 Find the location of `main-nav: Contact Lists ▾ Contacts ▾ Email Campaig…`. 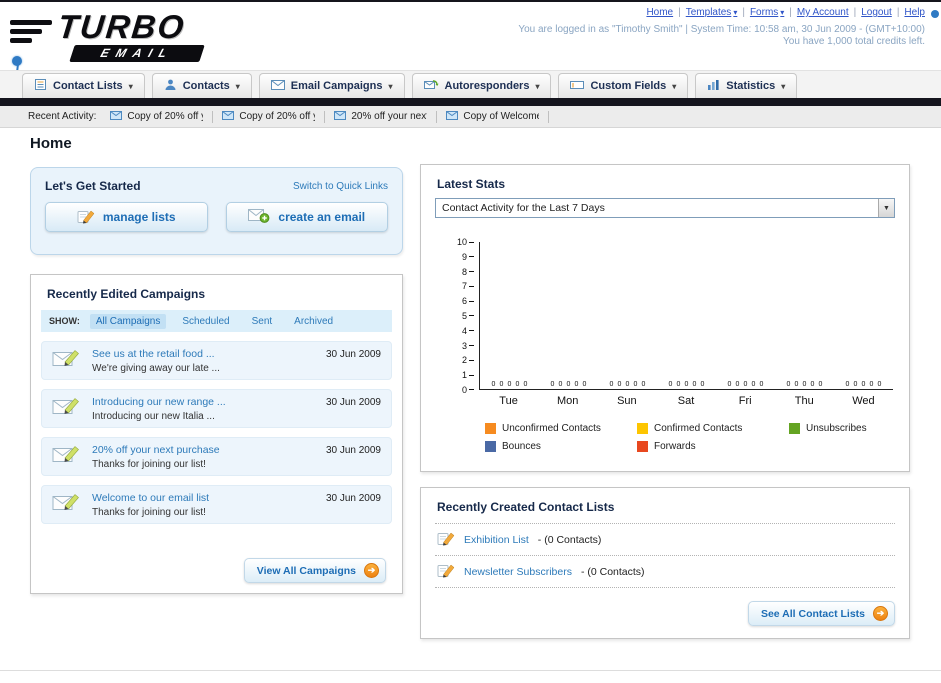

main-nav: Contact Lists ▾ Contacts ▾ Email Campaig… is located at coordinates (470, 84).